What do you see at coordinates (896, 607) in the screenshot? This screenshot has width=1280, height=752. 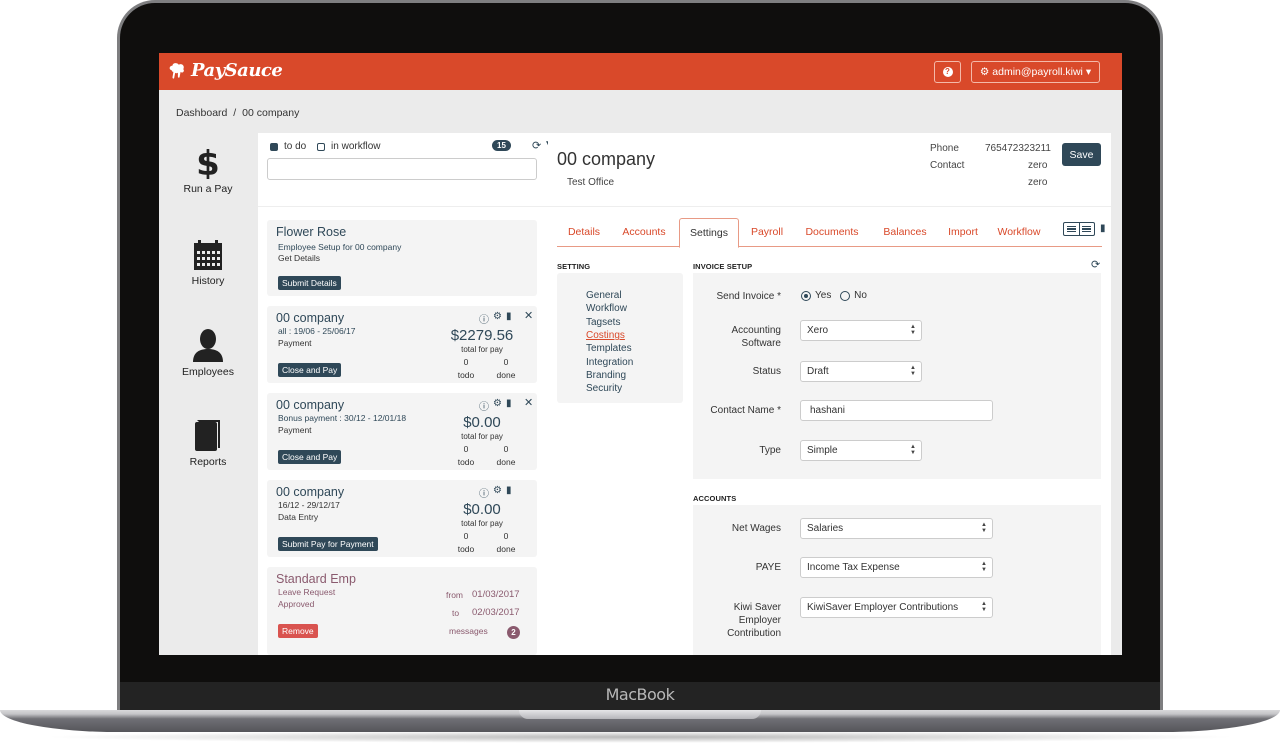 I see `kiwisaver-select: KiwiSaver Employer Contributions ▲ ▼` at bounding box center [896, 607].